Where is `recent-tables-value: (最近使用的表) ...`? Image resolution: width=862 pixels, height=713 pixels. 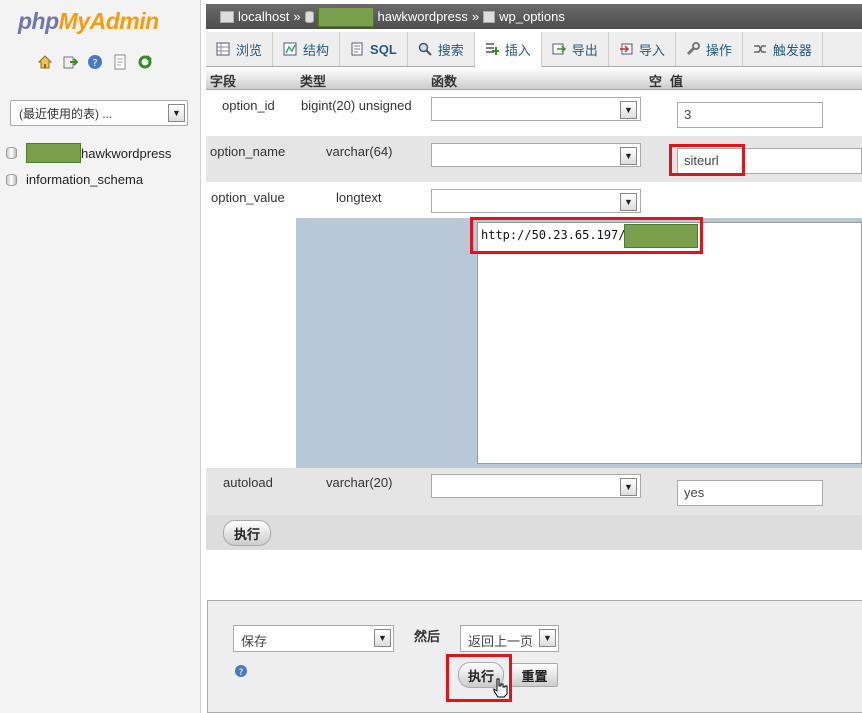
recent-tables-value: (最近使用的表) ... is located at coordinates (66, 114).